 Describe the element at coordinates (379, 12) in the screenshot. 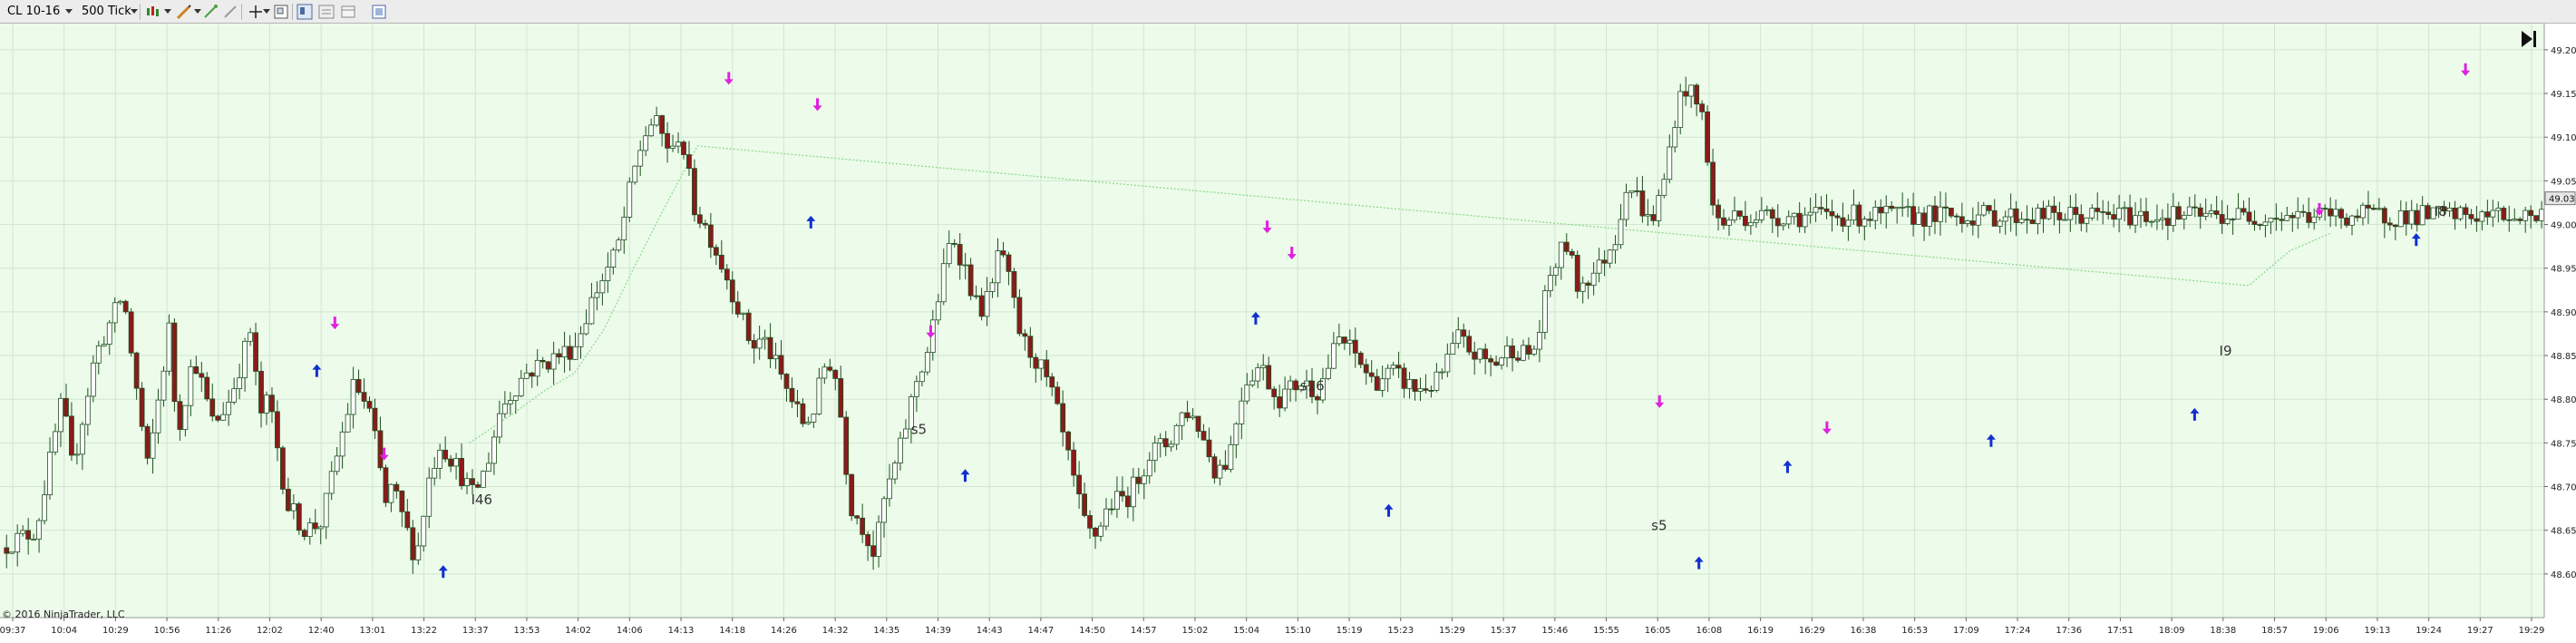

I see `strategies-icon` at that location.